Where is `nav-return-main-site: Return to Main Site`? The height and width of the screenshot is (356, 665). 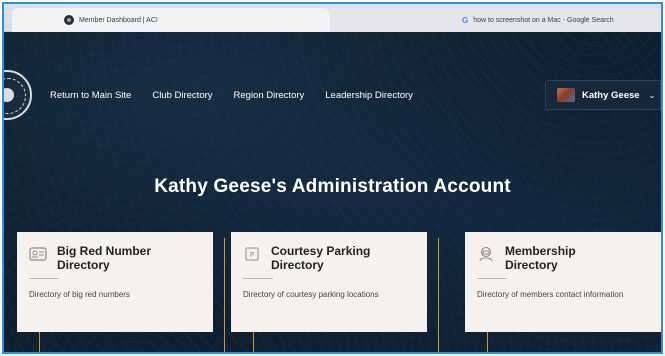
nav-return-main-site: Return to Main Site is located at coordinates (90, 95).